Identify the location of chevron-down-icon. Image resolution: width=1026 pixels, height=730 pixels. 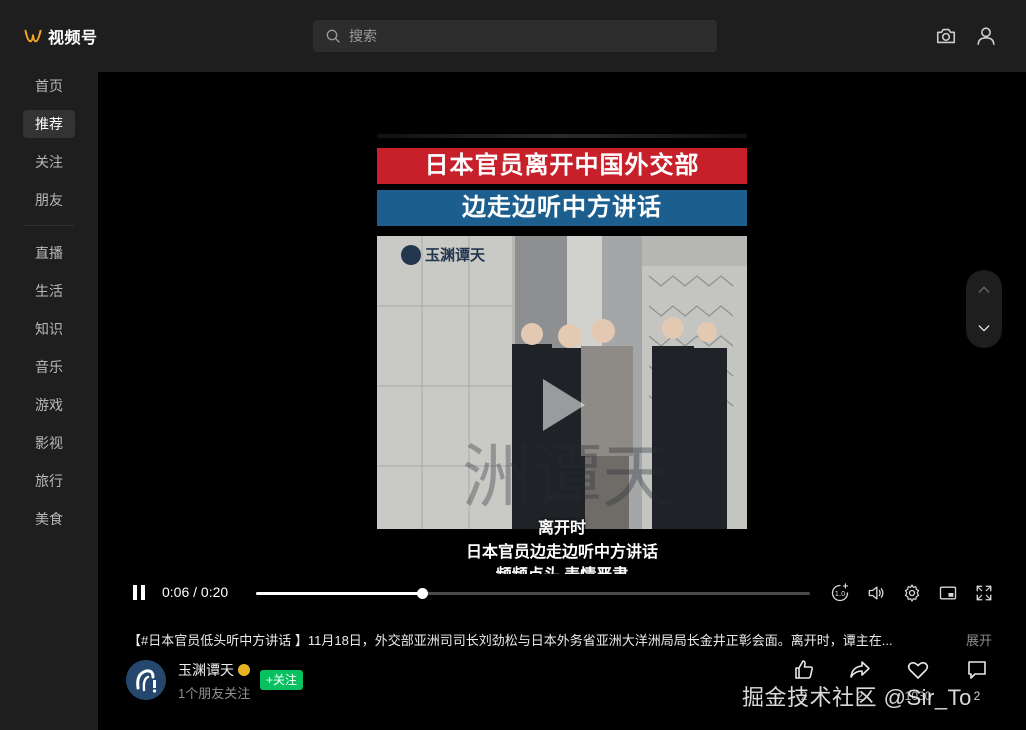
(984, 328).